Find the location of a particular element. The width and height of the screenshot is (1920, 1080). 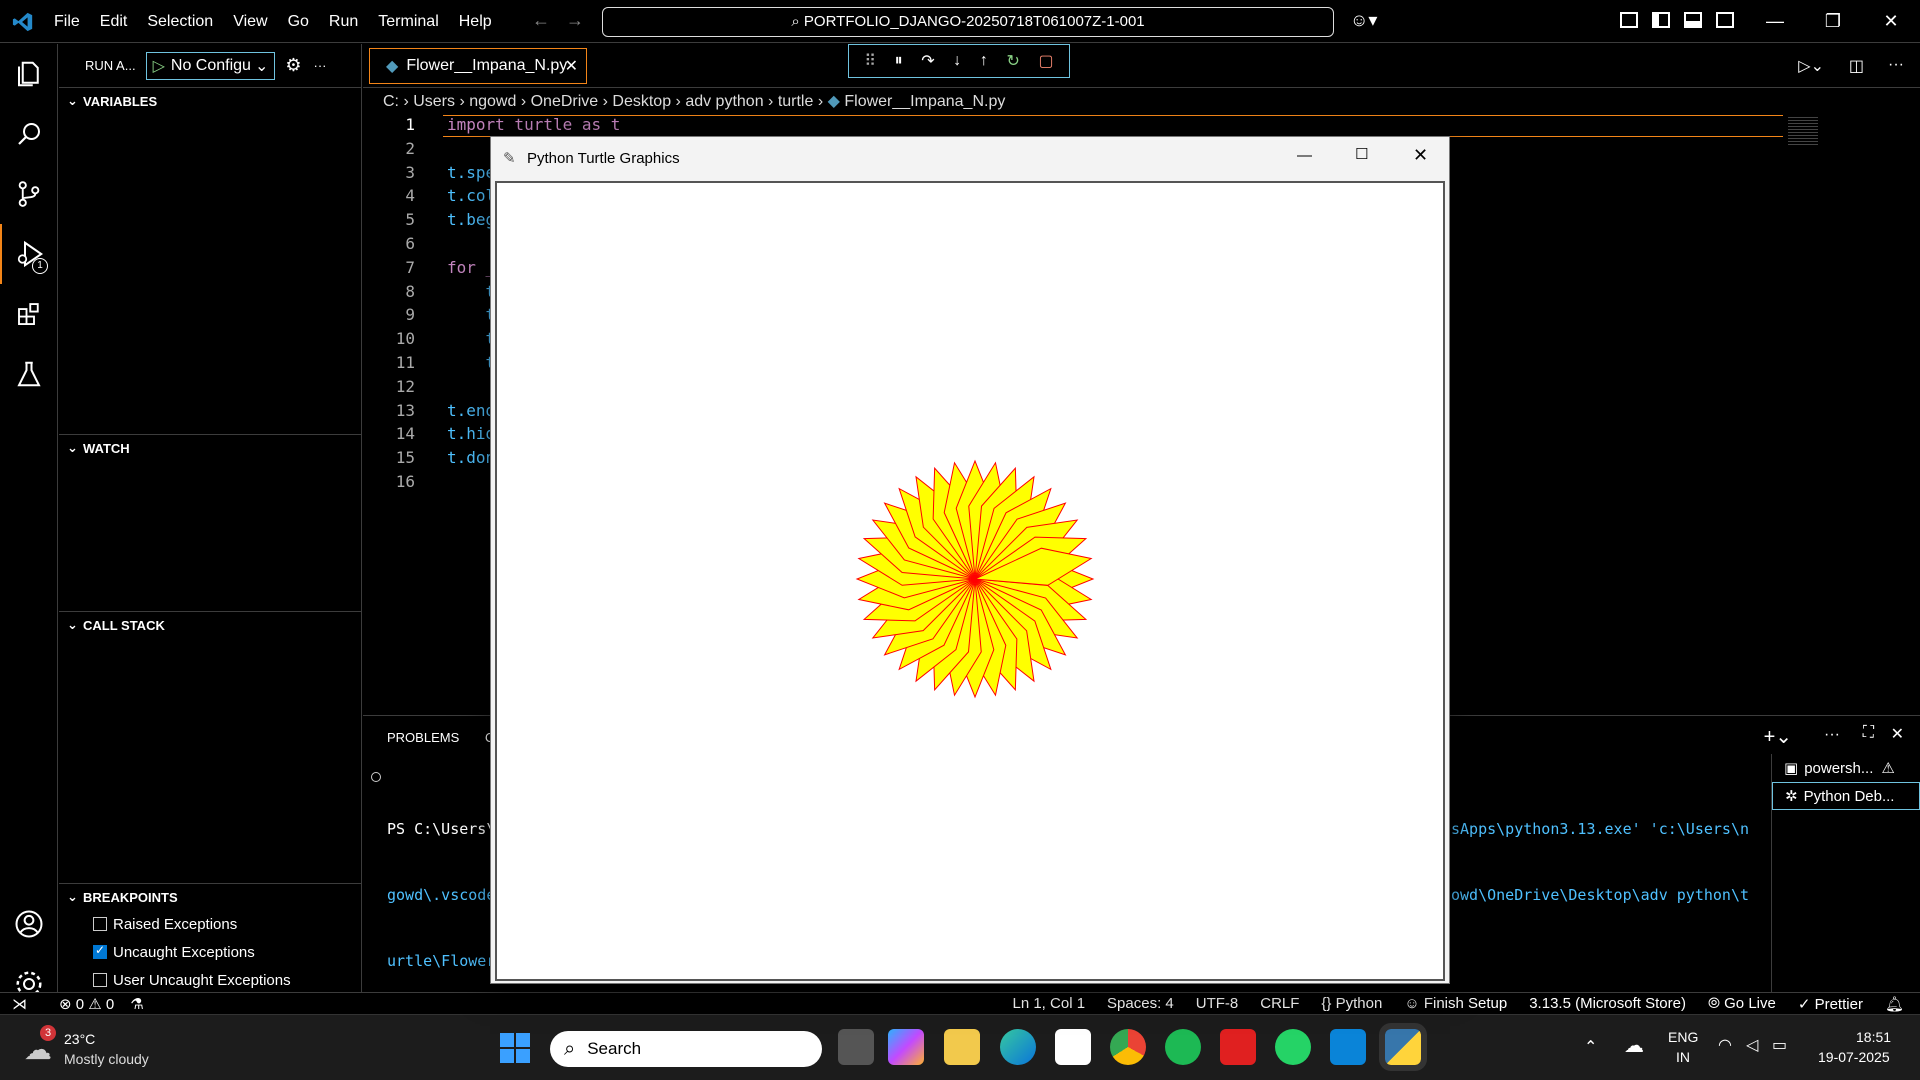

close-tab-icon: ✕ is located at coordinates (571, 66).